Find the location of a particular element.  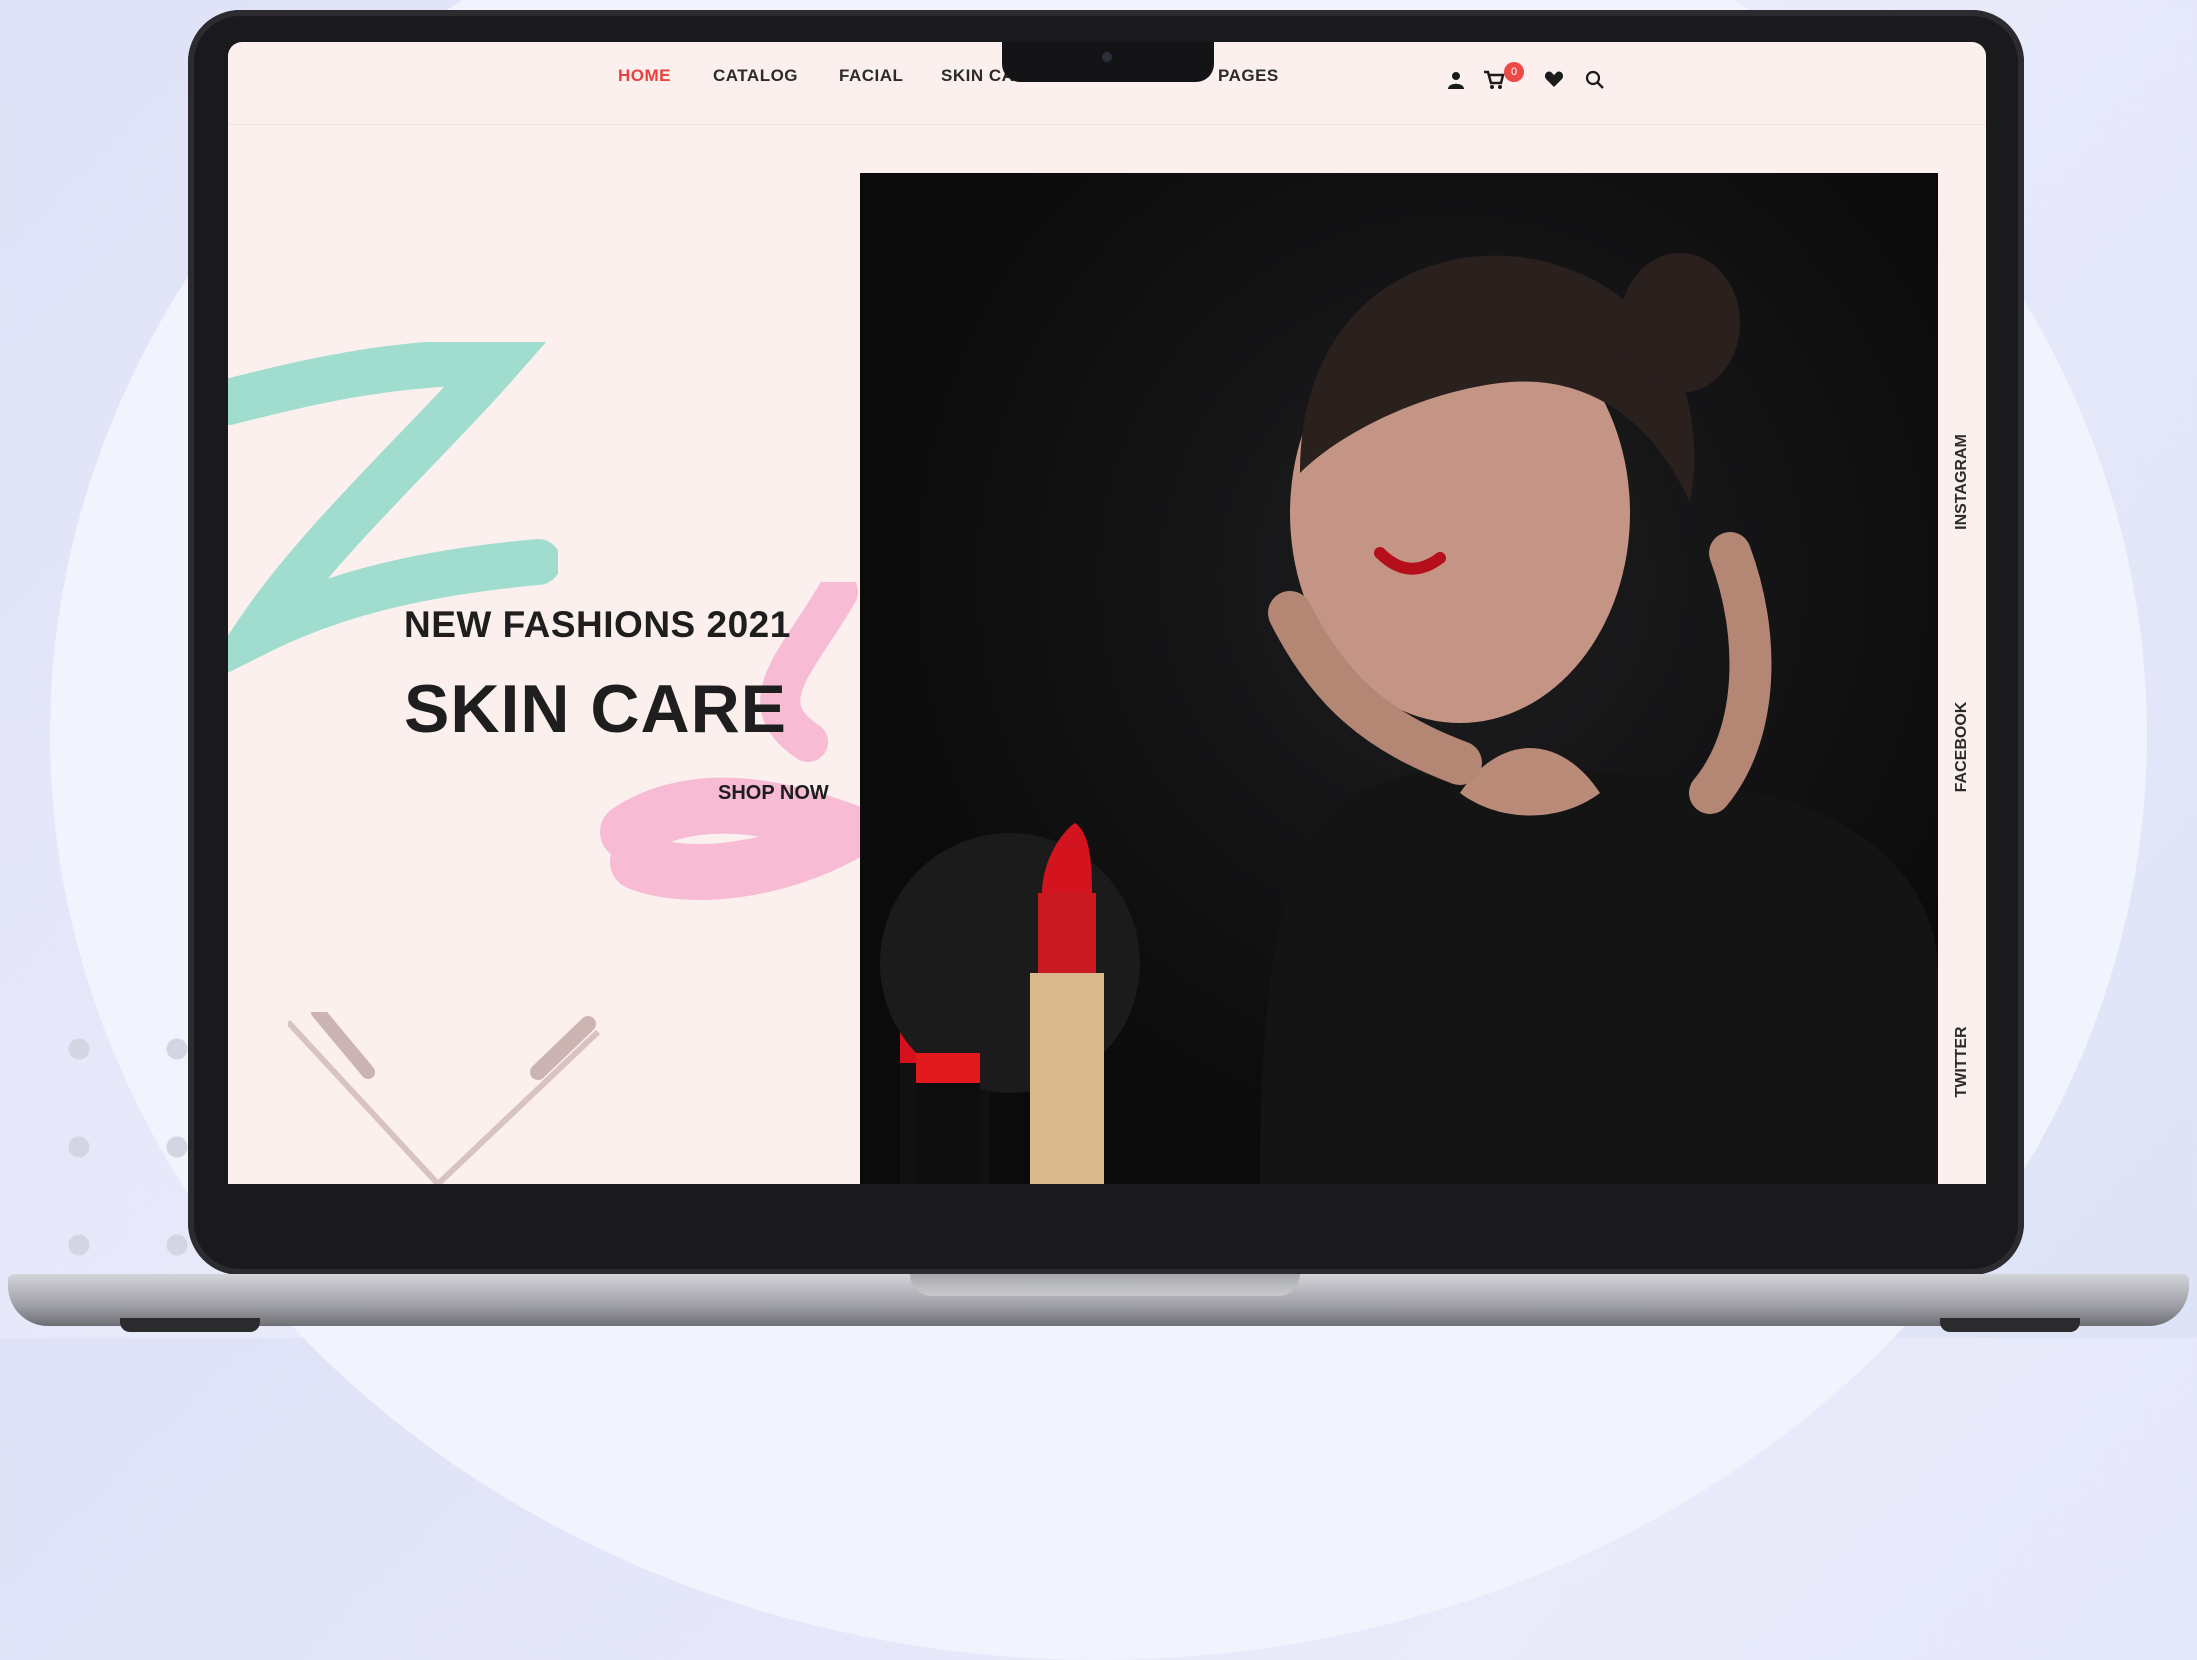

nav-catalog: CATALOG is located at coordinates (755, 76).